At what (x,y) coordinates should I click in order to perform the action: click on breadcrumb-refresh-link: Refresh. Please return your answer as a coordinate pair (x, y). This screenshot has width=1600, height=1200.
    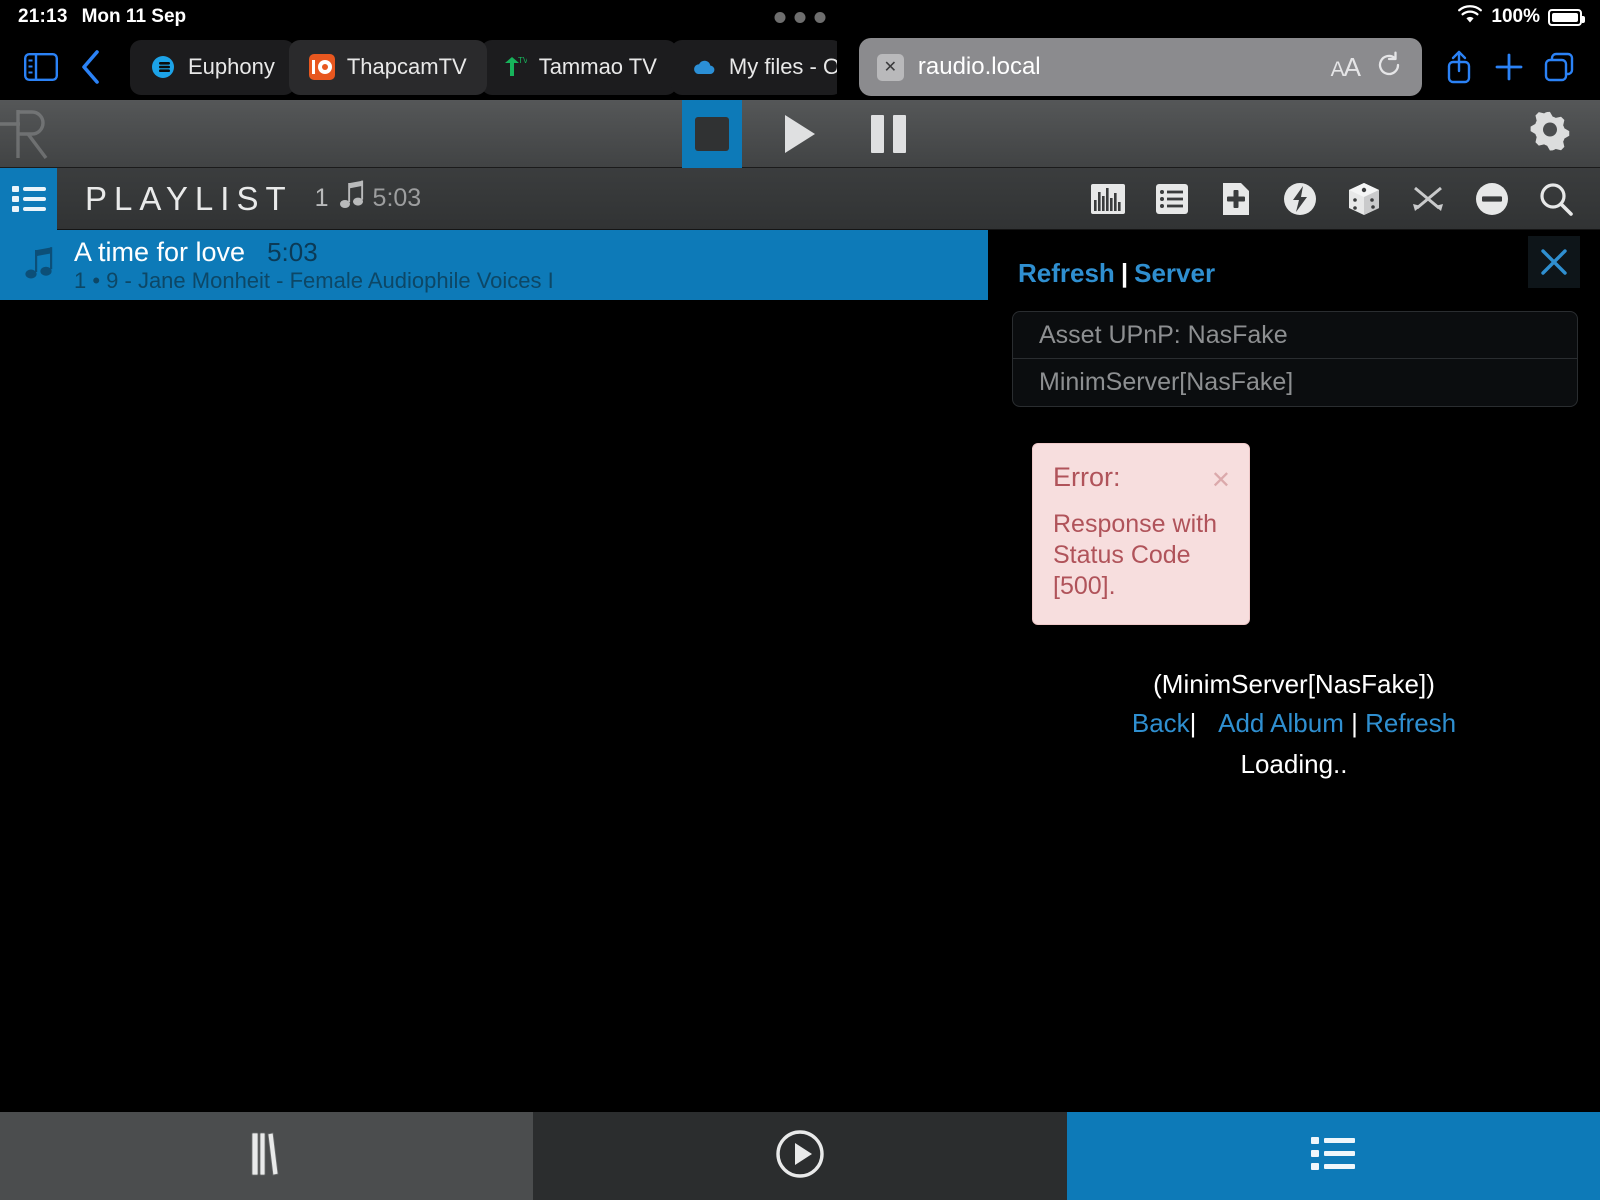
    Looking at the image, I should click on (1066, 273).